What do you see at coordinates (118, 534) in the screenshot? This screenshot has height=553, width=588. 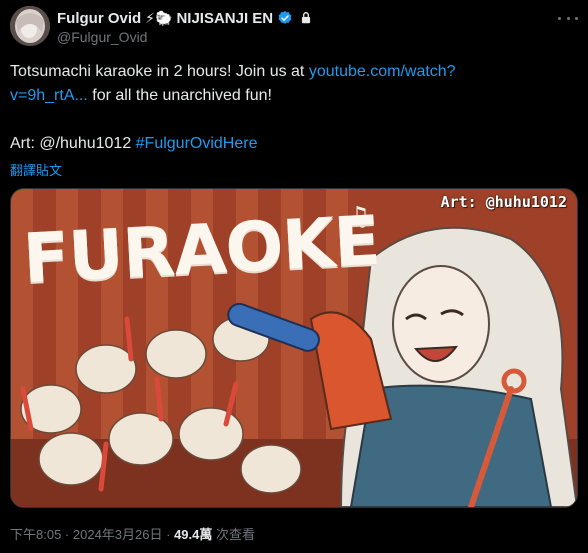 I see `post-date: 2024年3月26日` at bounding box center [118, 534].